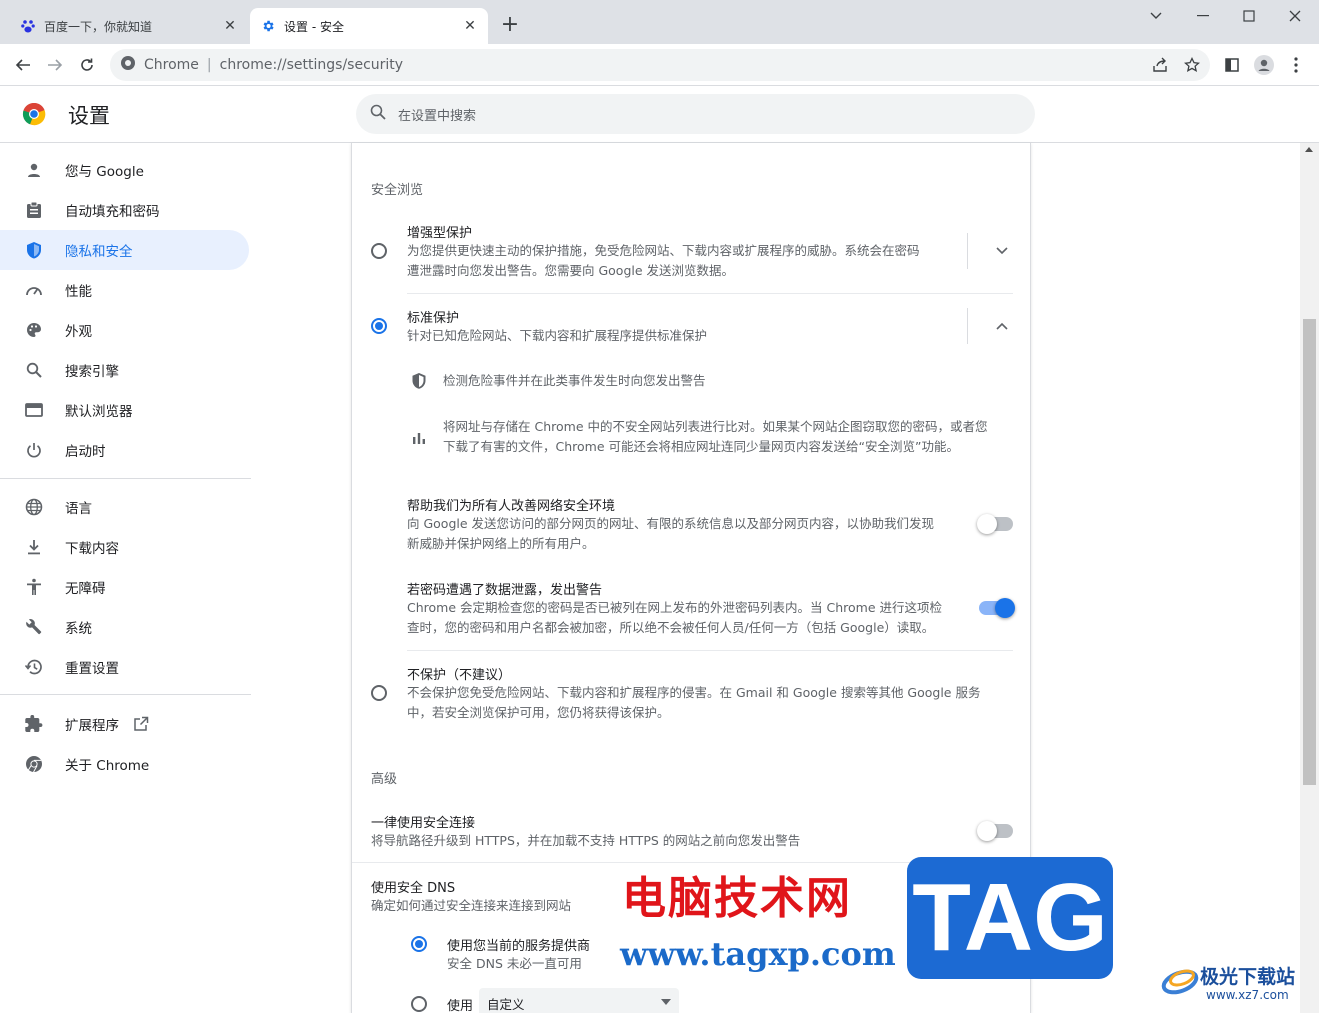 The height and width of the screenshot is (1013, 1319). What do you see at coordinates (419, 381) in the screenshot?
I see `shield-detect-icon` at bounding box center [419, 381].